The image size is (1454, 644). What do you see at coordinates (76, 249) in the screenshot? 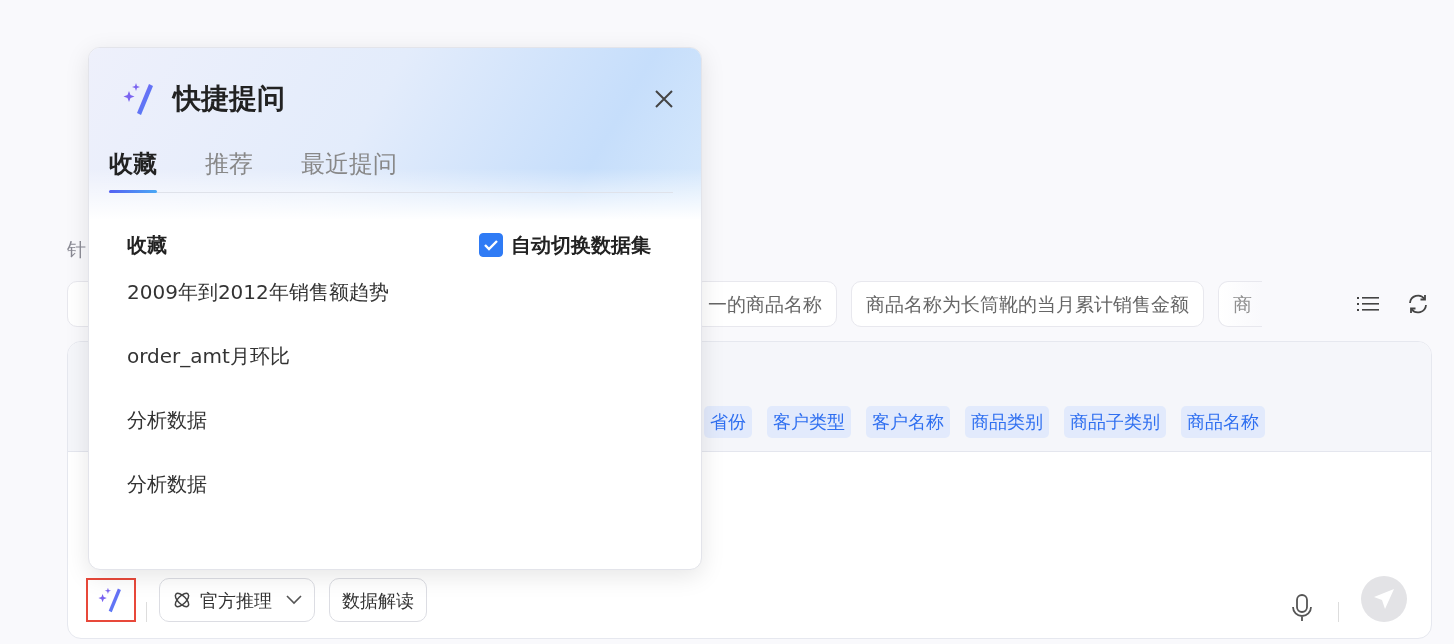
I see `prompt-label: 针` at bounding box center [76, 249].